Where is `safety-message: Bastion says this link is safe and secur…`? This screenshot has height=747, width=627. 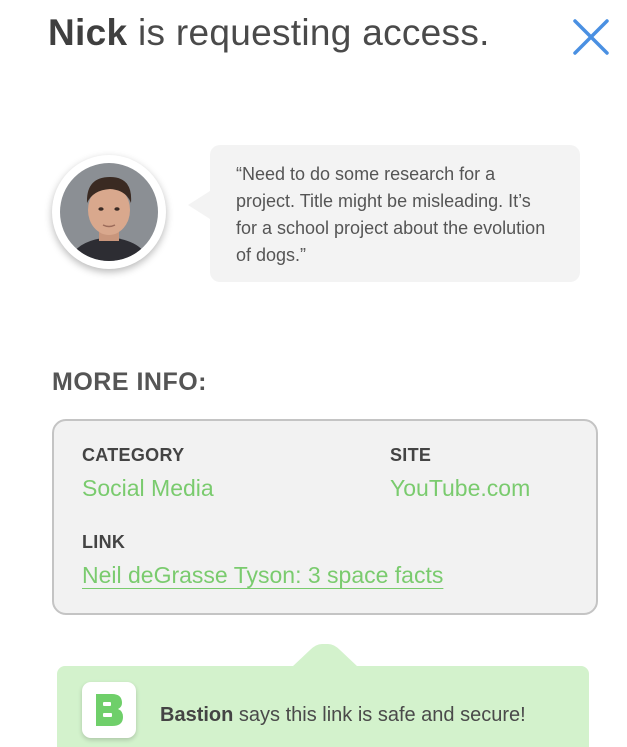
safety-message: Bastion says this link is safe and secur… is located at coordinates (343, 715).